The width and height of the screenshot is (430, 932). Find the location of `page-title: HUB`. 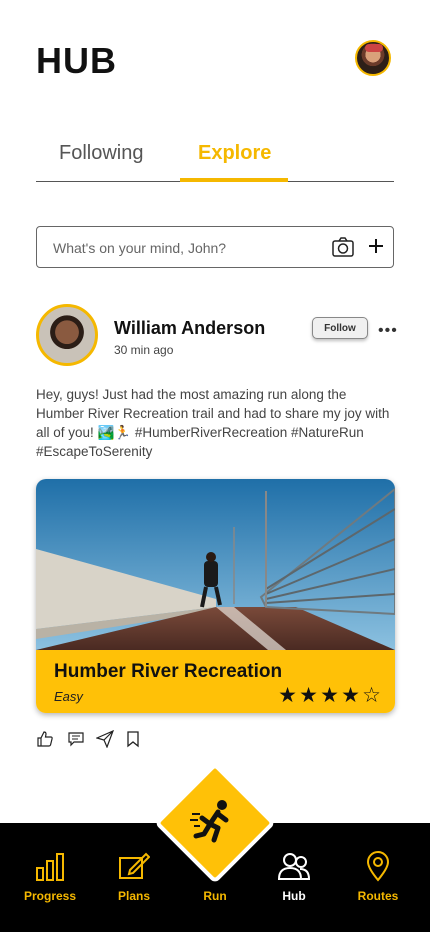

page-title: HUB is located at coordinates (76, 60).